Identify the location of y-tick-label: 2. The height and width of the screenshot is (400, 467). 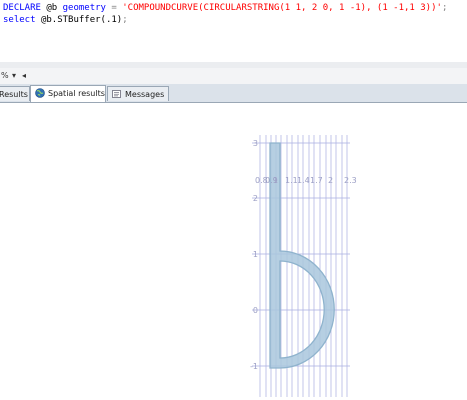
(255, 198).